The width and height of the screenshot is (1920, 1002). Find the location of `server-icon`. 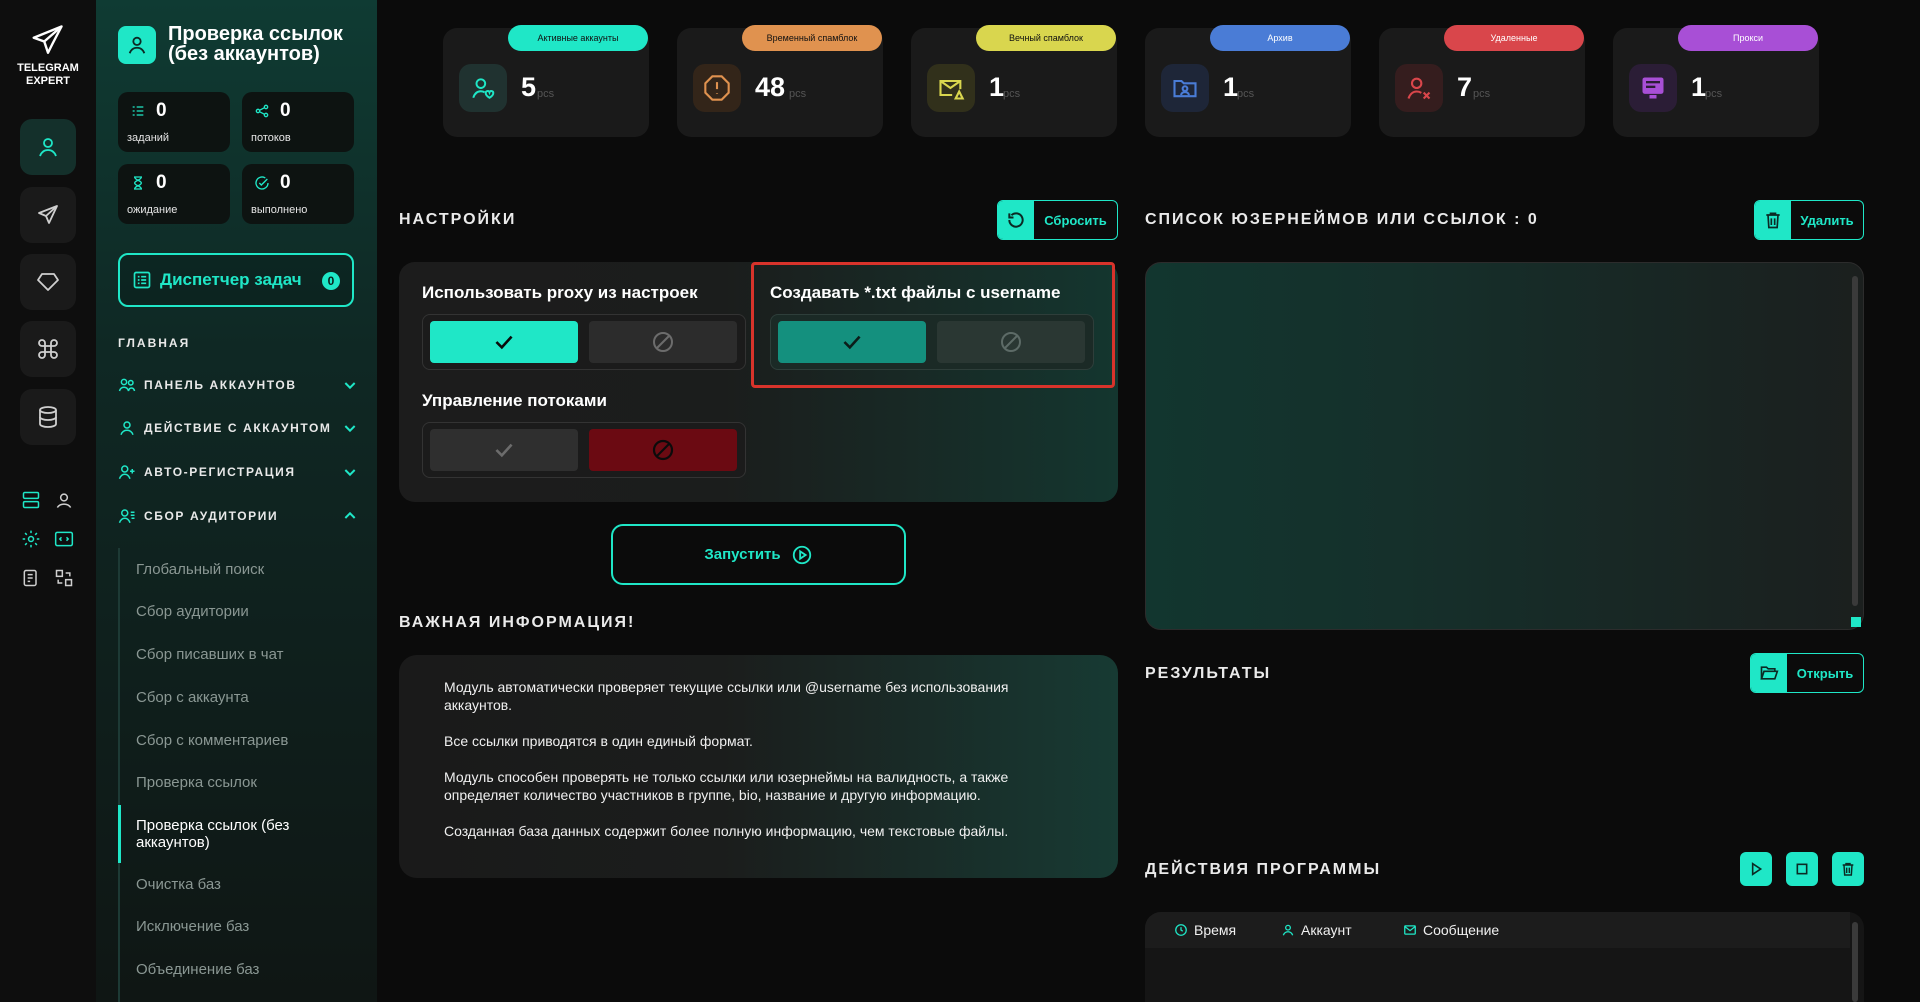

server-icon is located at coordinates (31, 500).